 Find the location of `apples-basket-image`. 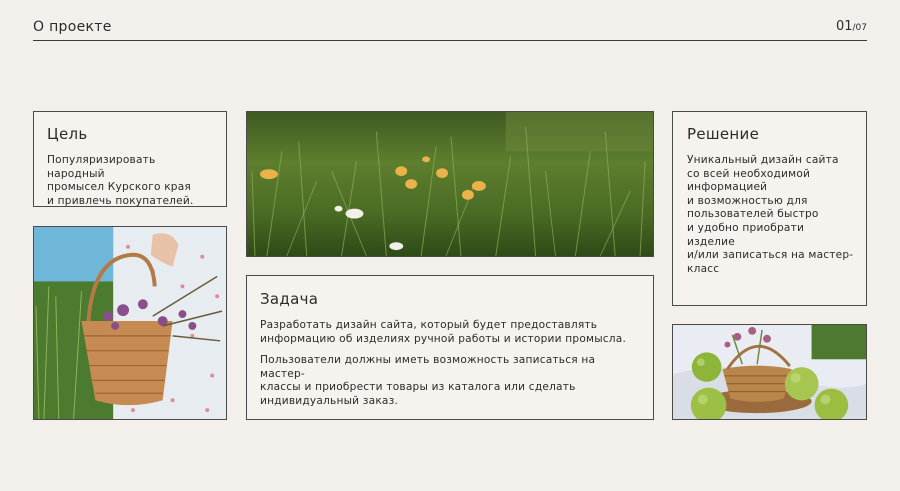

apples-basket-image is located at coordinates (769, 372).